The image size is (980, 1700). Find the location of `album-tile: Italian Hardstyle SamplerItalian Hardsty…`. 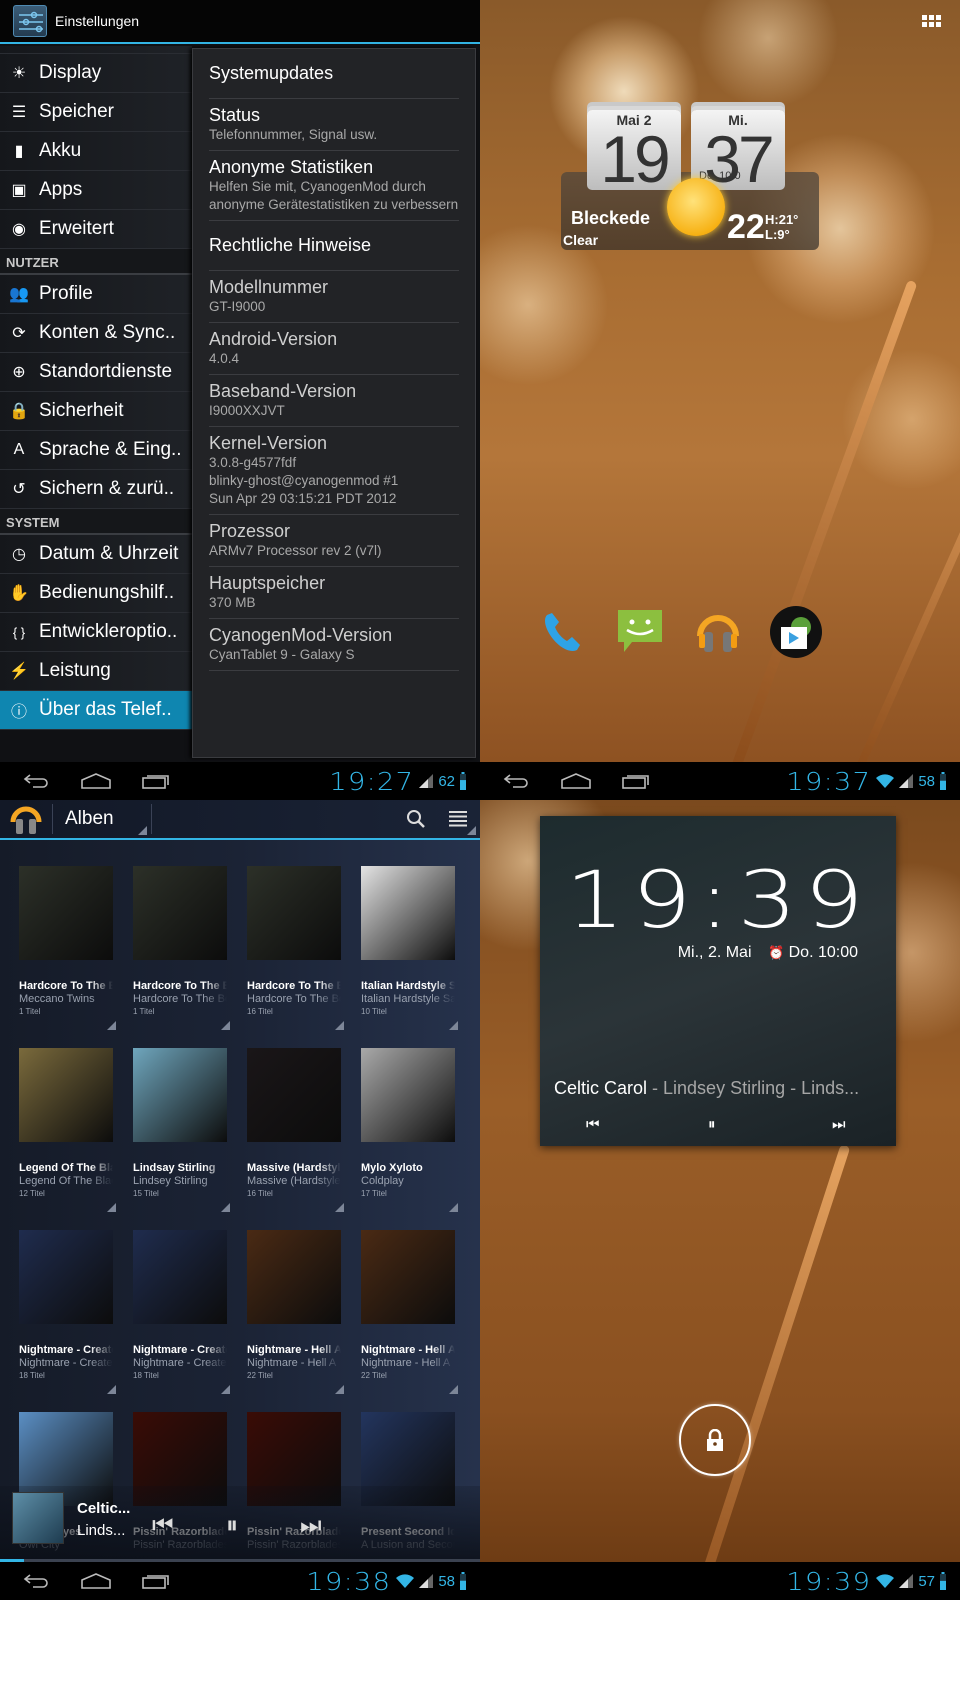

album-tile: Italian Hardstyle SamplerItalian Hardsty… is located at coordinates (409, 943).